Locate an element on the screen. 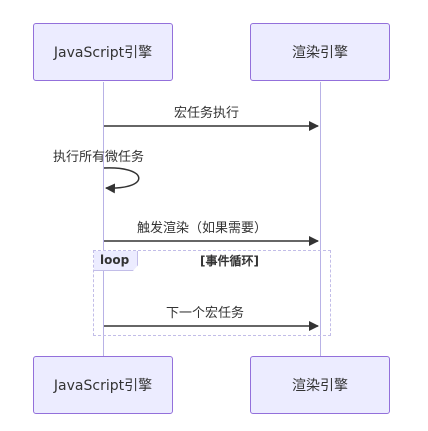 This screenshot has width=428, height=431. actor-javascript-engine-bottom: JavaScript引擎 is located at coordinates (103, 385).